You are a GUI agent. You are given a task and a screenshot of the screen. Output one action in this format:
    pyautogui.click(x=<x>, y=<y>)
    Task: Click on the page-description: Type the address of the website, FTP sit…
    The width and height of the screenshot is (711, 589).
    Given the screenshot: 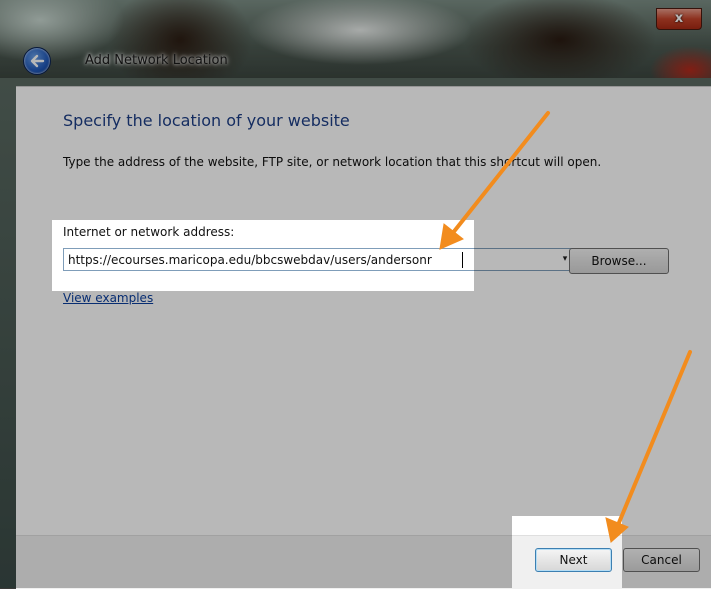 What is the action you would take?
    pyautogui.click(x=332, y=162)
    